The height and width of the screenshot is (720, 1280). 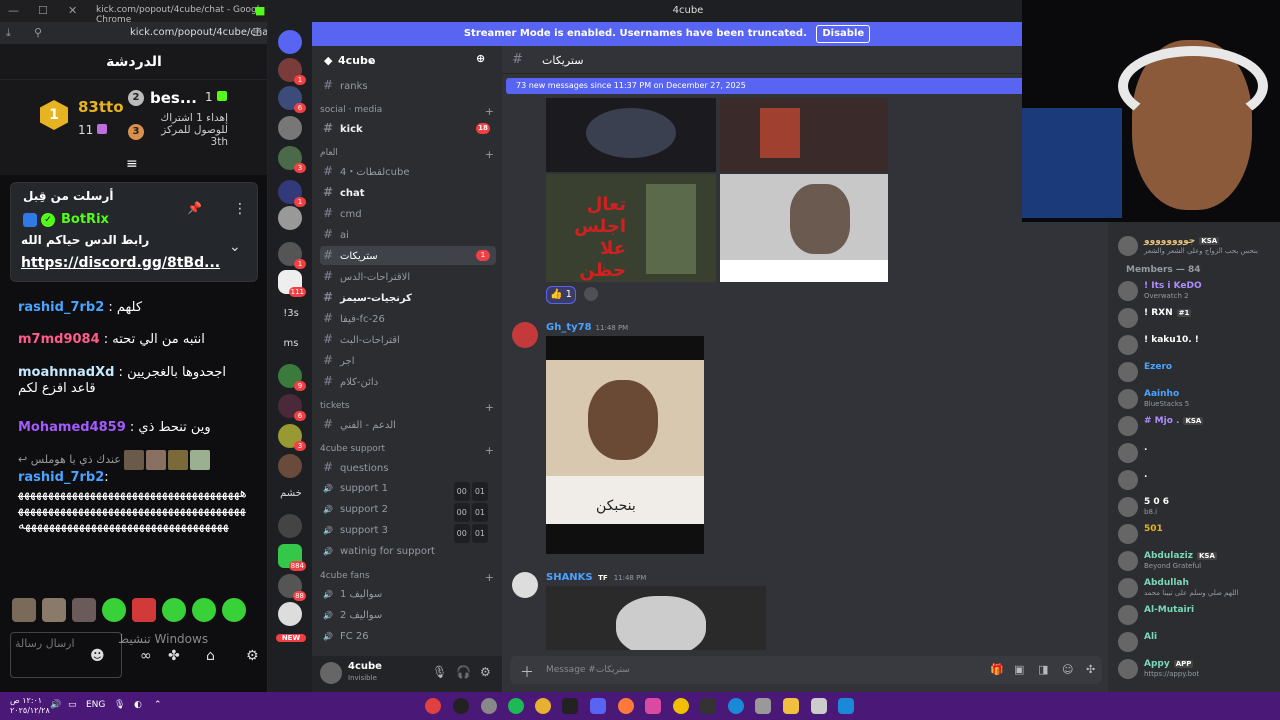 What do you see at coordinates (1019, 669) in the screenshot?
I see `gif-icon: ▣` at bounding box center [1019, 669].